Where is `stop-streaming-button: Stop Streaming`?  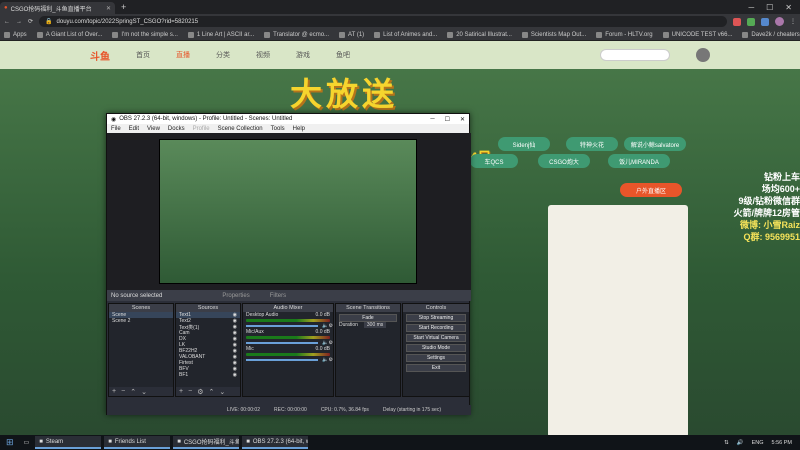
stop-streaming-button: Stop Streaming is located at coordinates (436, 318).